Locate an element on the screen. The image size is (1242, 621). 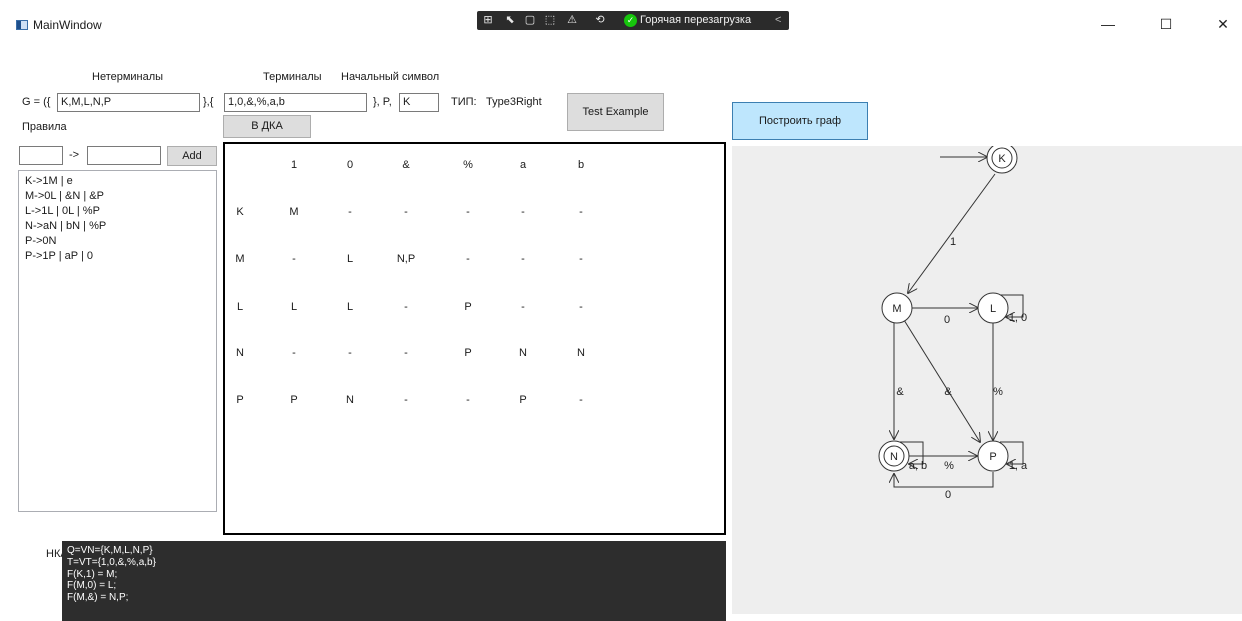
separator-2: }, P, is located at coordinates (382, 102).